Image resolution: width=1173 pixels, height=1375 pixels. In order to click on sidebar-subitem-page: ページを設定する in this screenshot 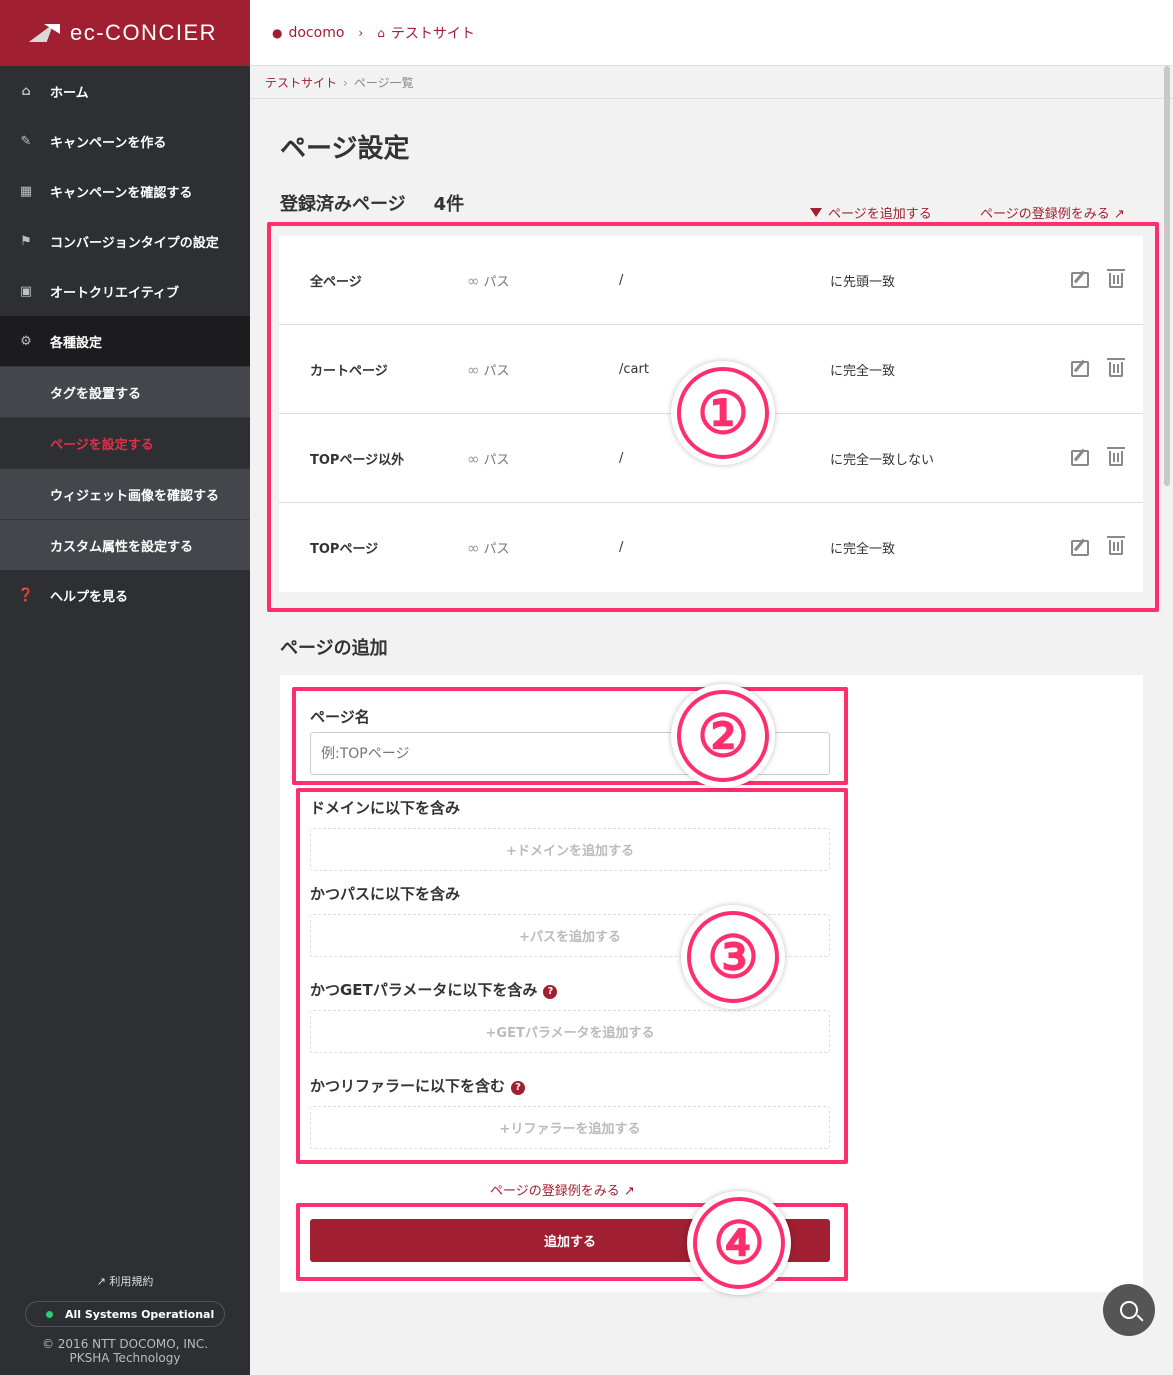, I will do `click(125, 442)`.